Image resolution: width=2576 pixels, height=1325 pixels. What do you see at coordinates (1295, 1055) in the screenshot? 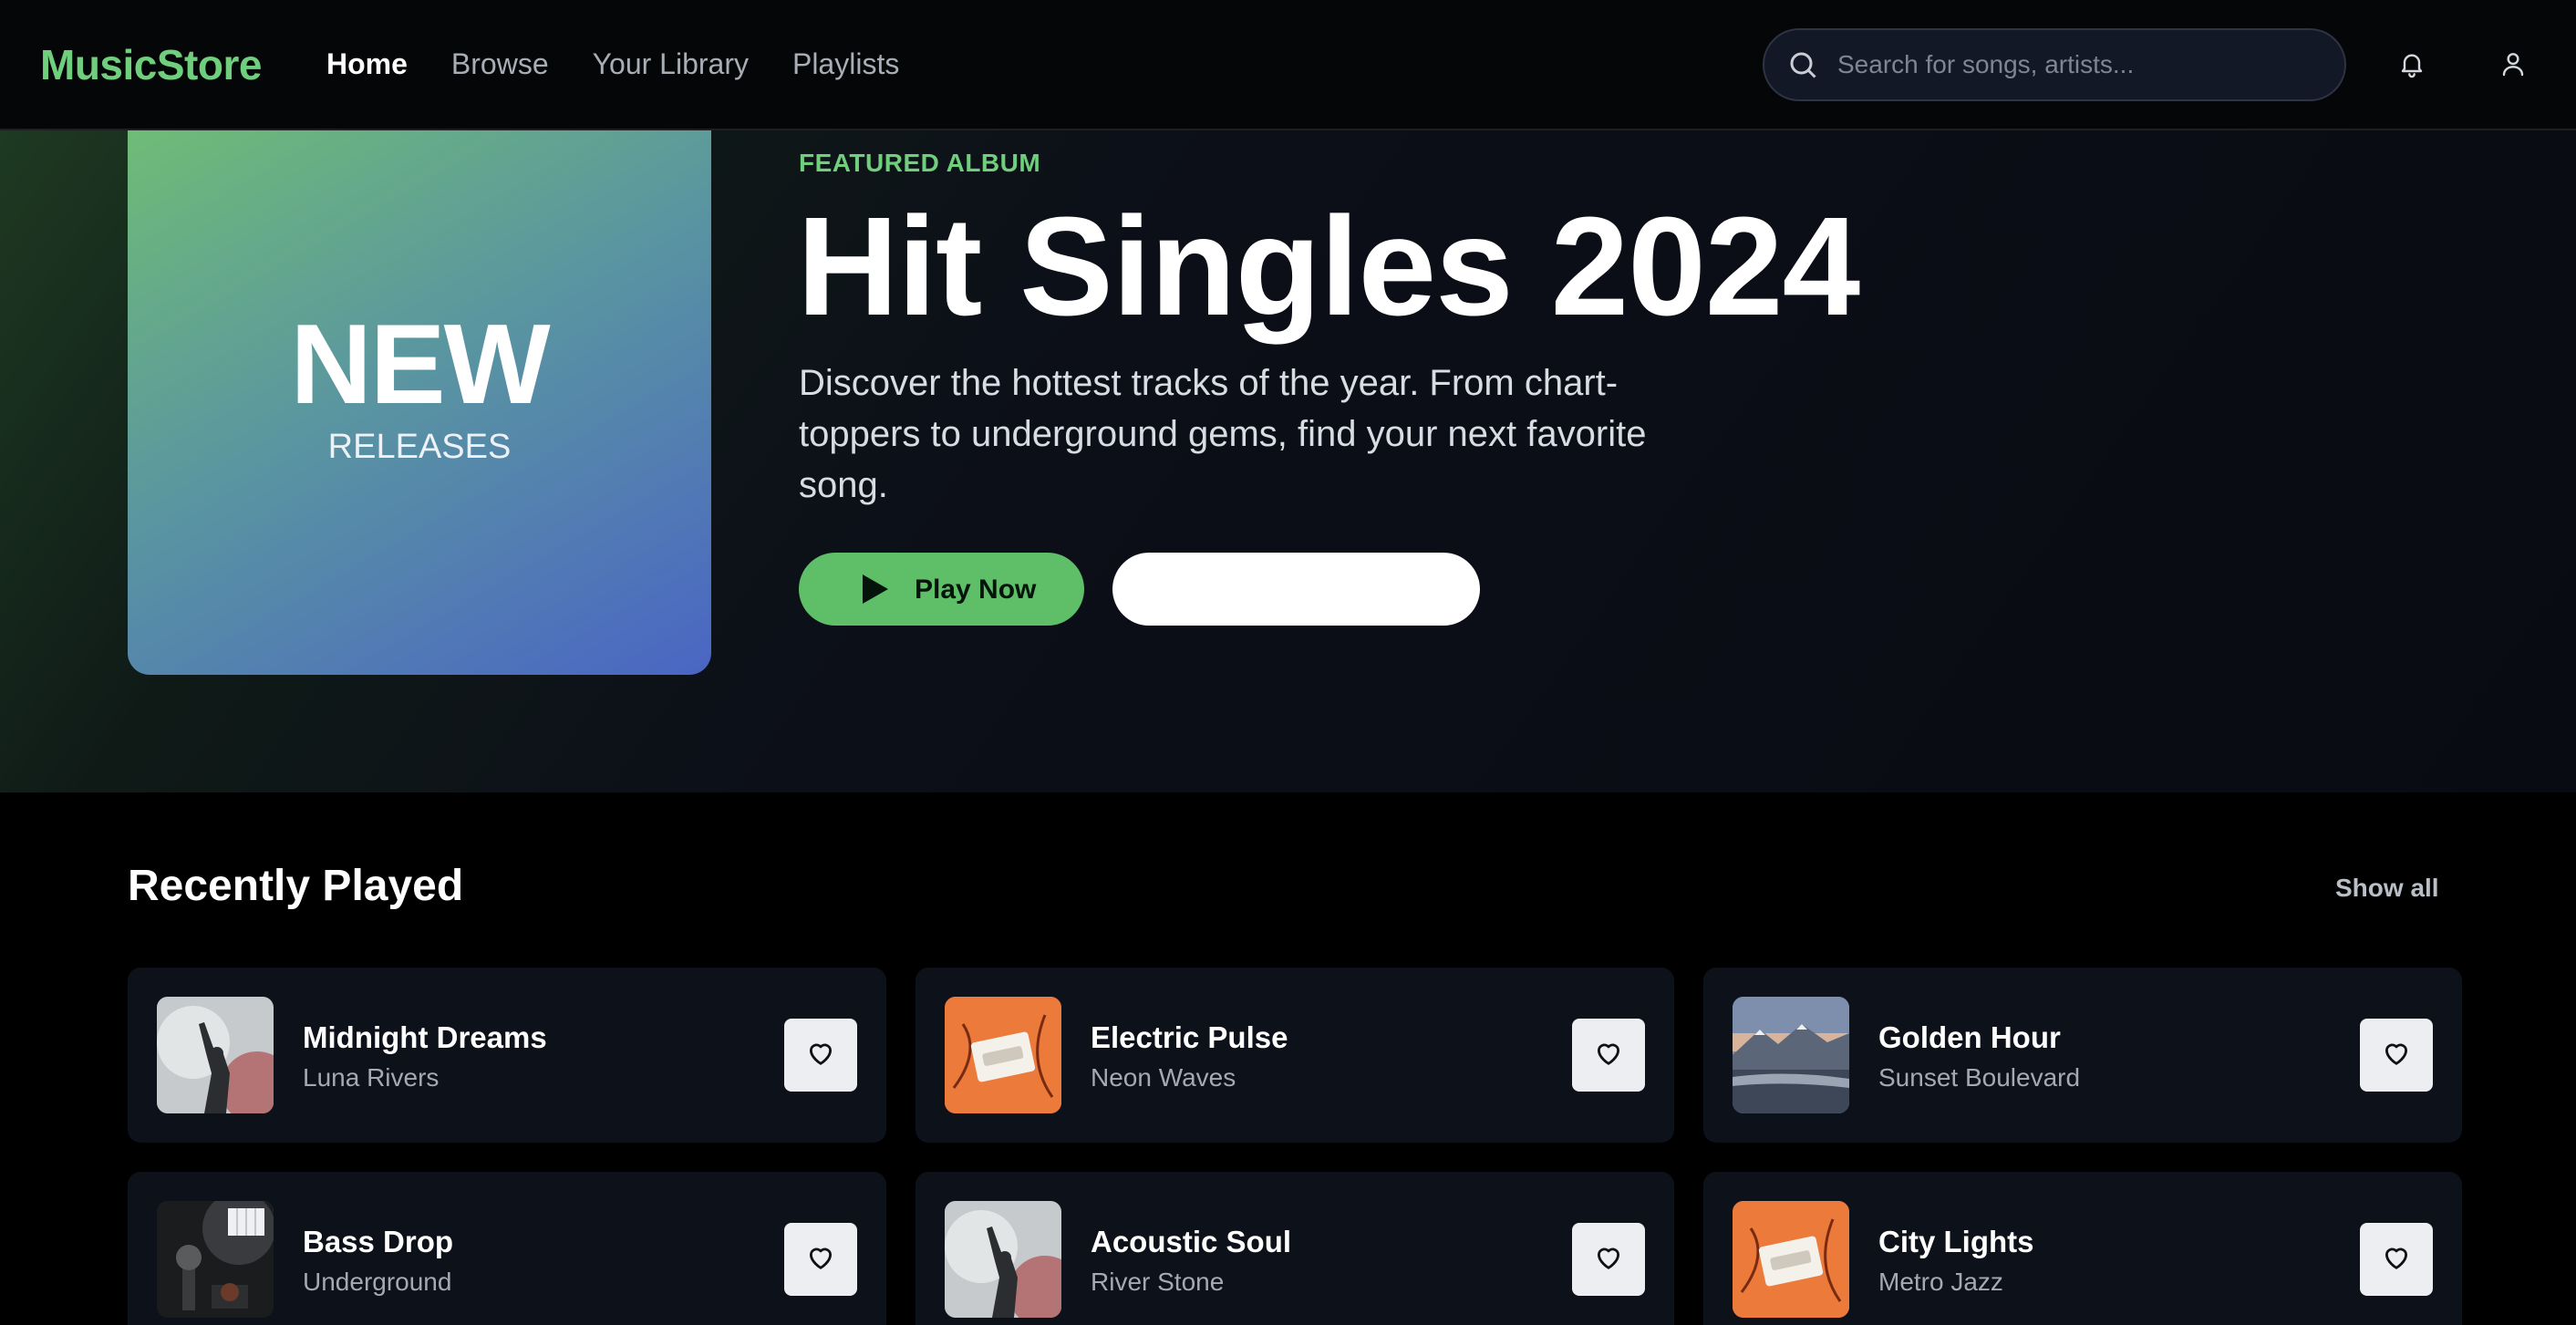
I see `track-card: Electric Pulse Neon Waves` at bounding box center [1295, 1055].